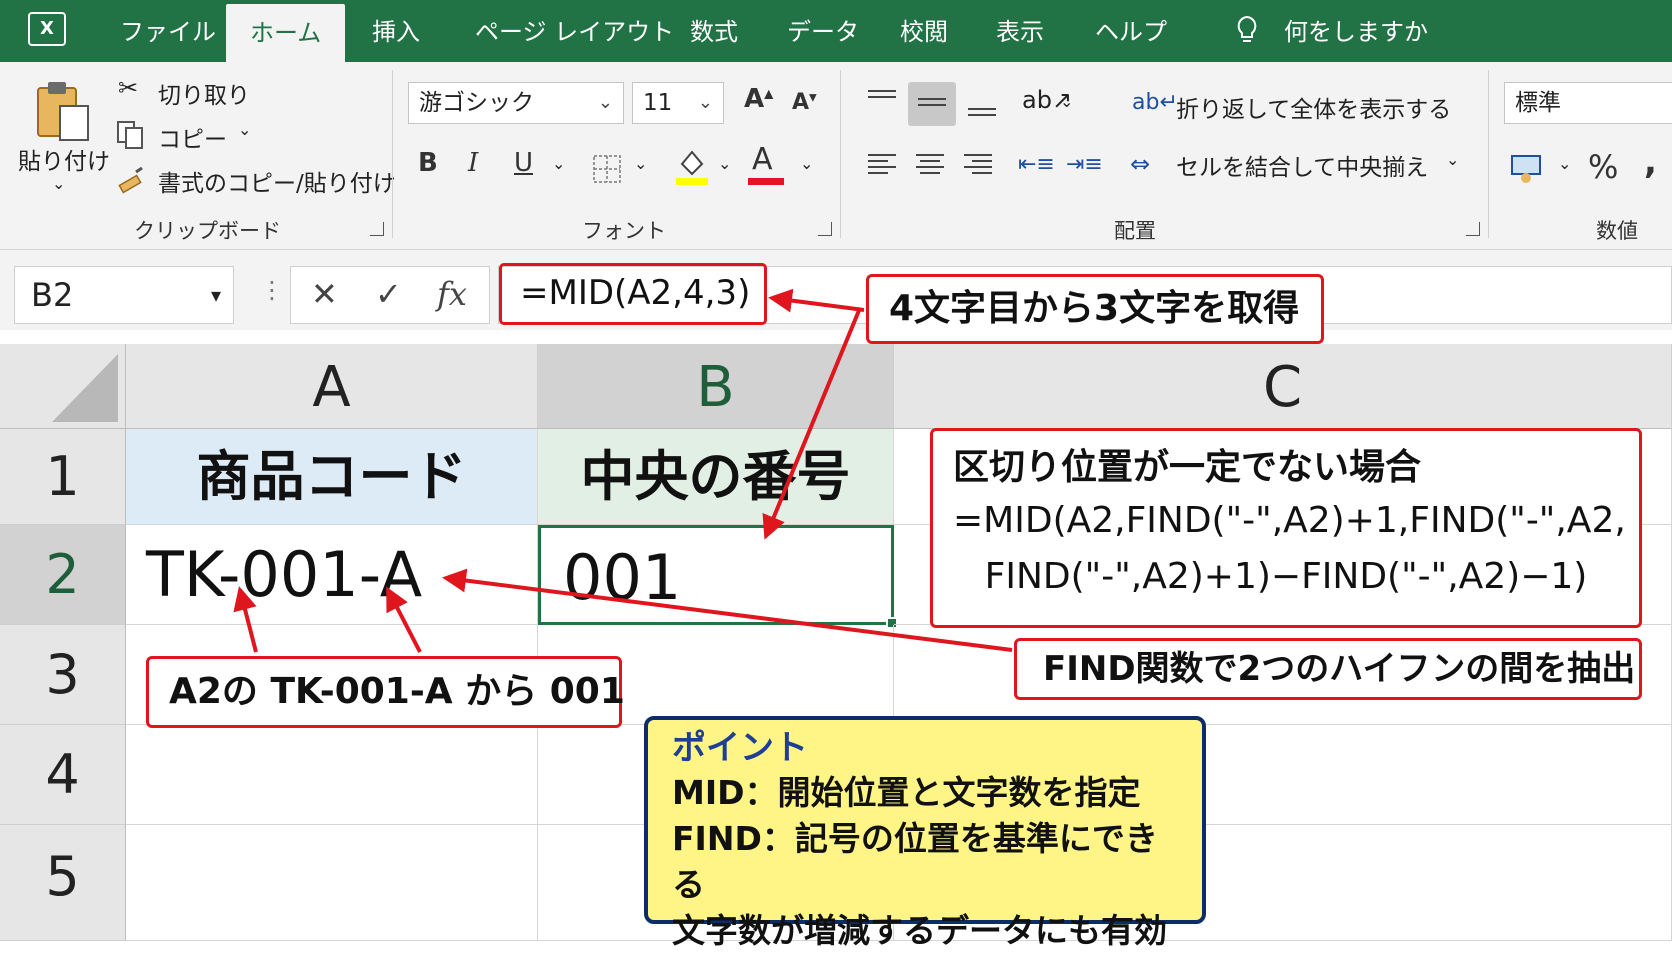  I want to click on formula-note-callout: 4文字目から3文字を取得, so click(1095, 309).